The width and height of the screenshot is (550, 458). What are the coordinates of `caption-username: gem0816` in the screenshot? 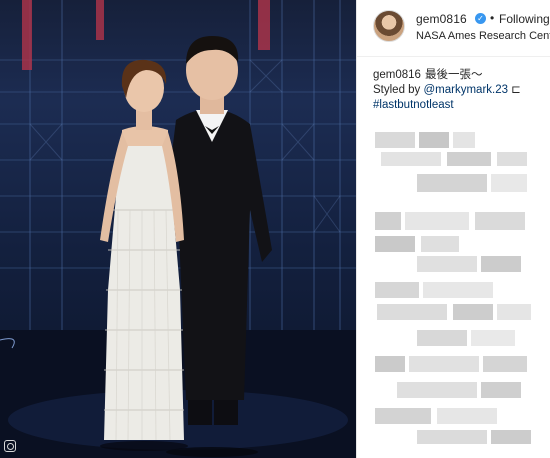 It's located at (397, 75).